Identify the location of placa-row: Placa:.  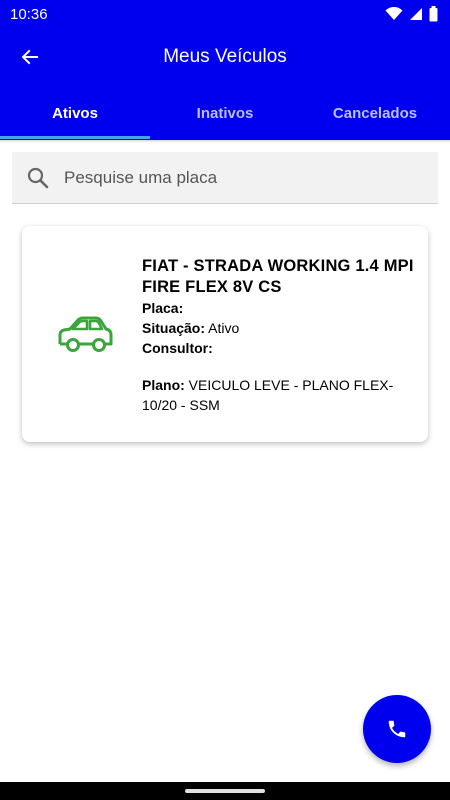
(280, 308).